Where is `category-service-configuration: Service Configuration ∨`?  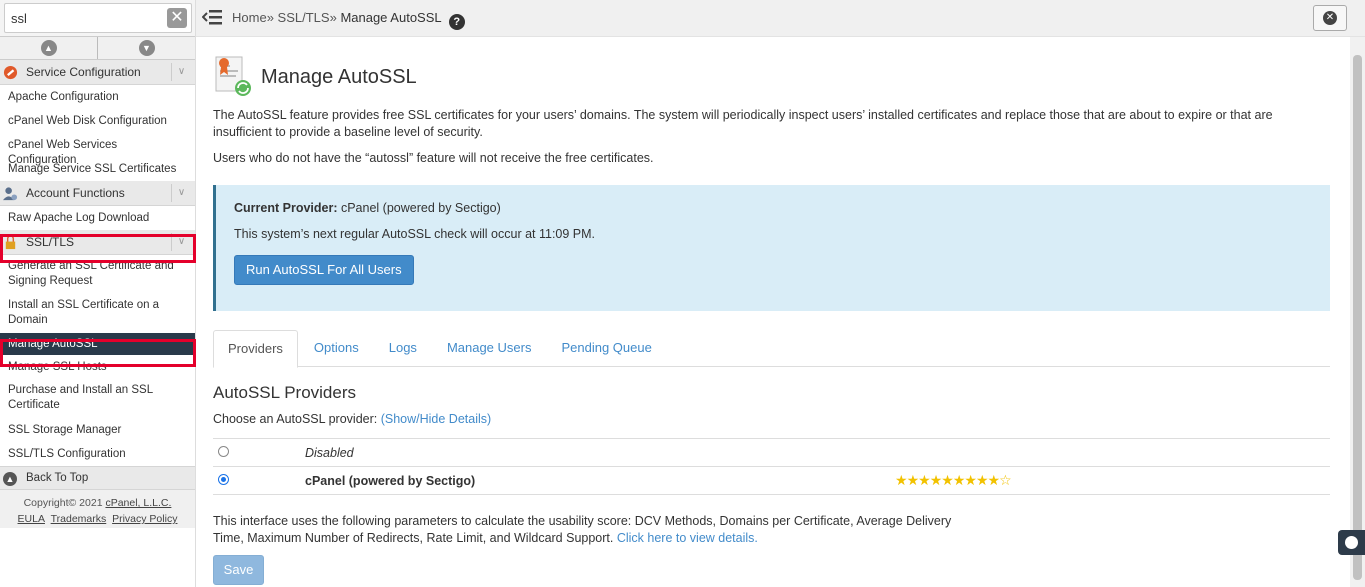 category-service-configuration: Service Configuration ∨ is located at coordinates (97, 72).